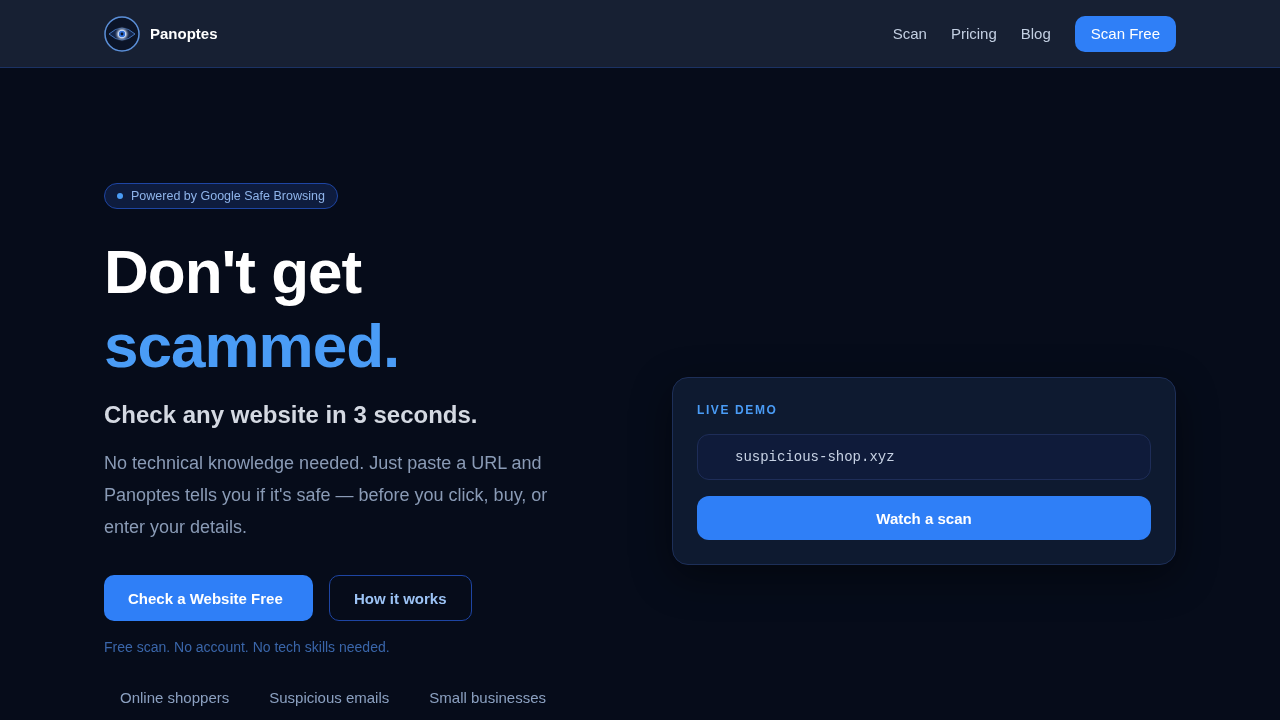 The height and width of the screenshot is (720, 1280). What do you see at coordinates (326, 495) in the screenshot?
I see `description-text: No technical knowledge needed. Just paste a URL and Panoptes tells you if it's safe — before you click, buy, or enter your details.` at bounding box center [326, 495].